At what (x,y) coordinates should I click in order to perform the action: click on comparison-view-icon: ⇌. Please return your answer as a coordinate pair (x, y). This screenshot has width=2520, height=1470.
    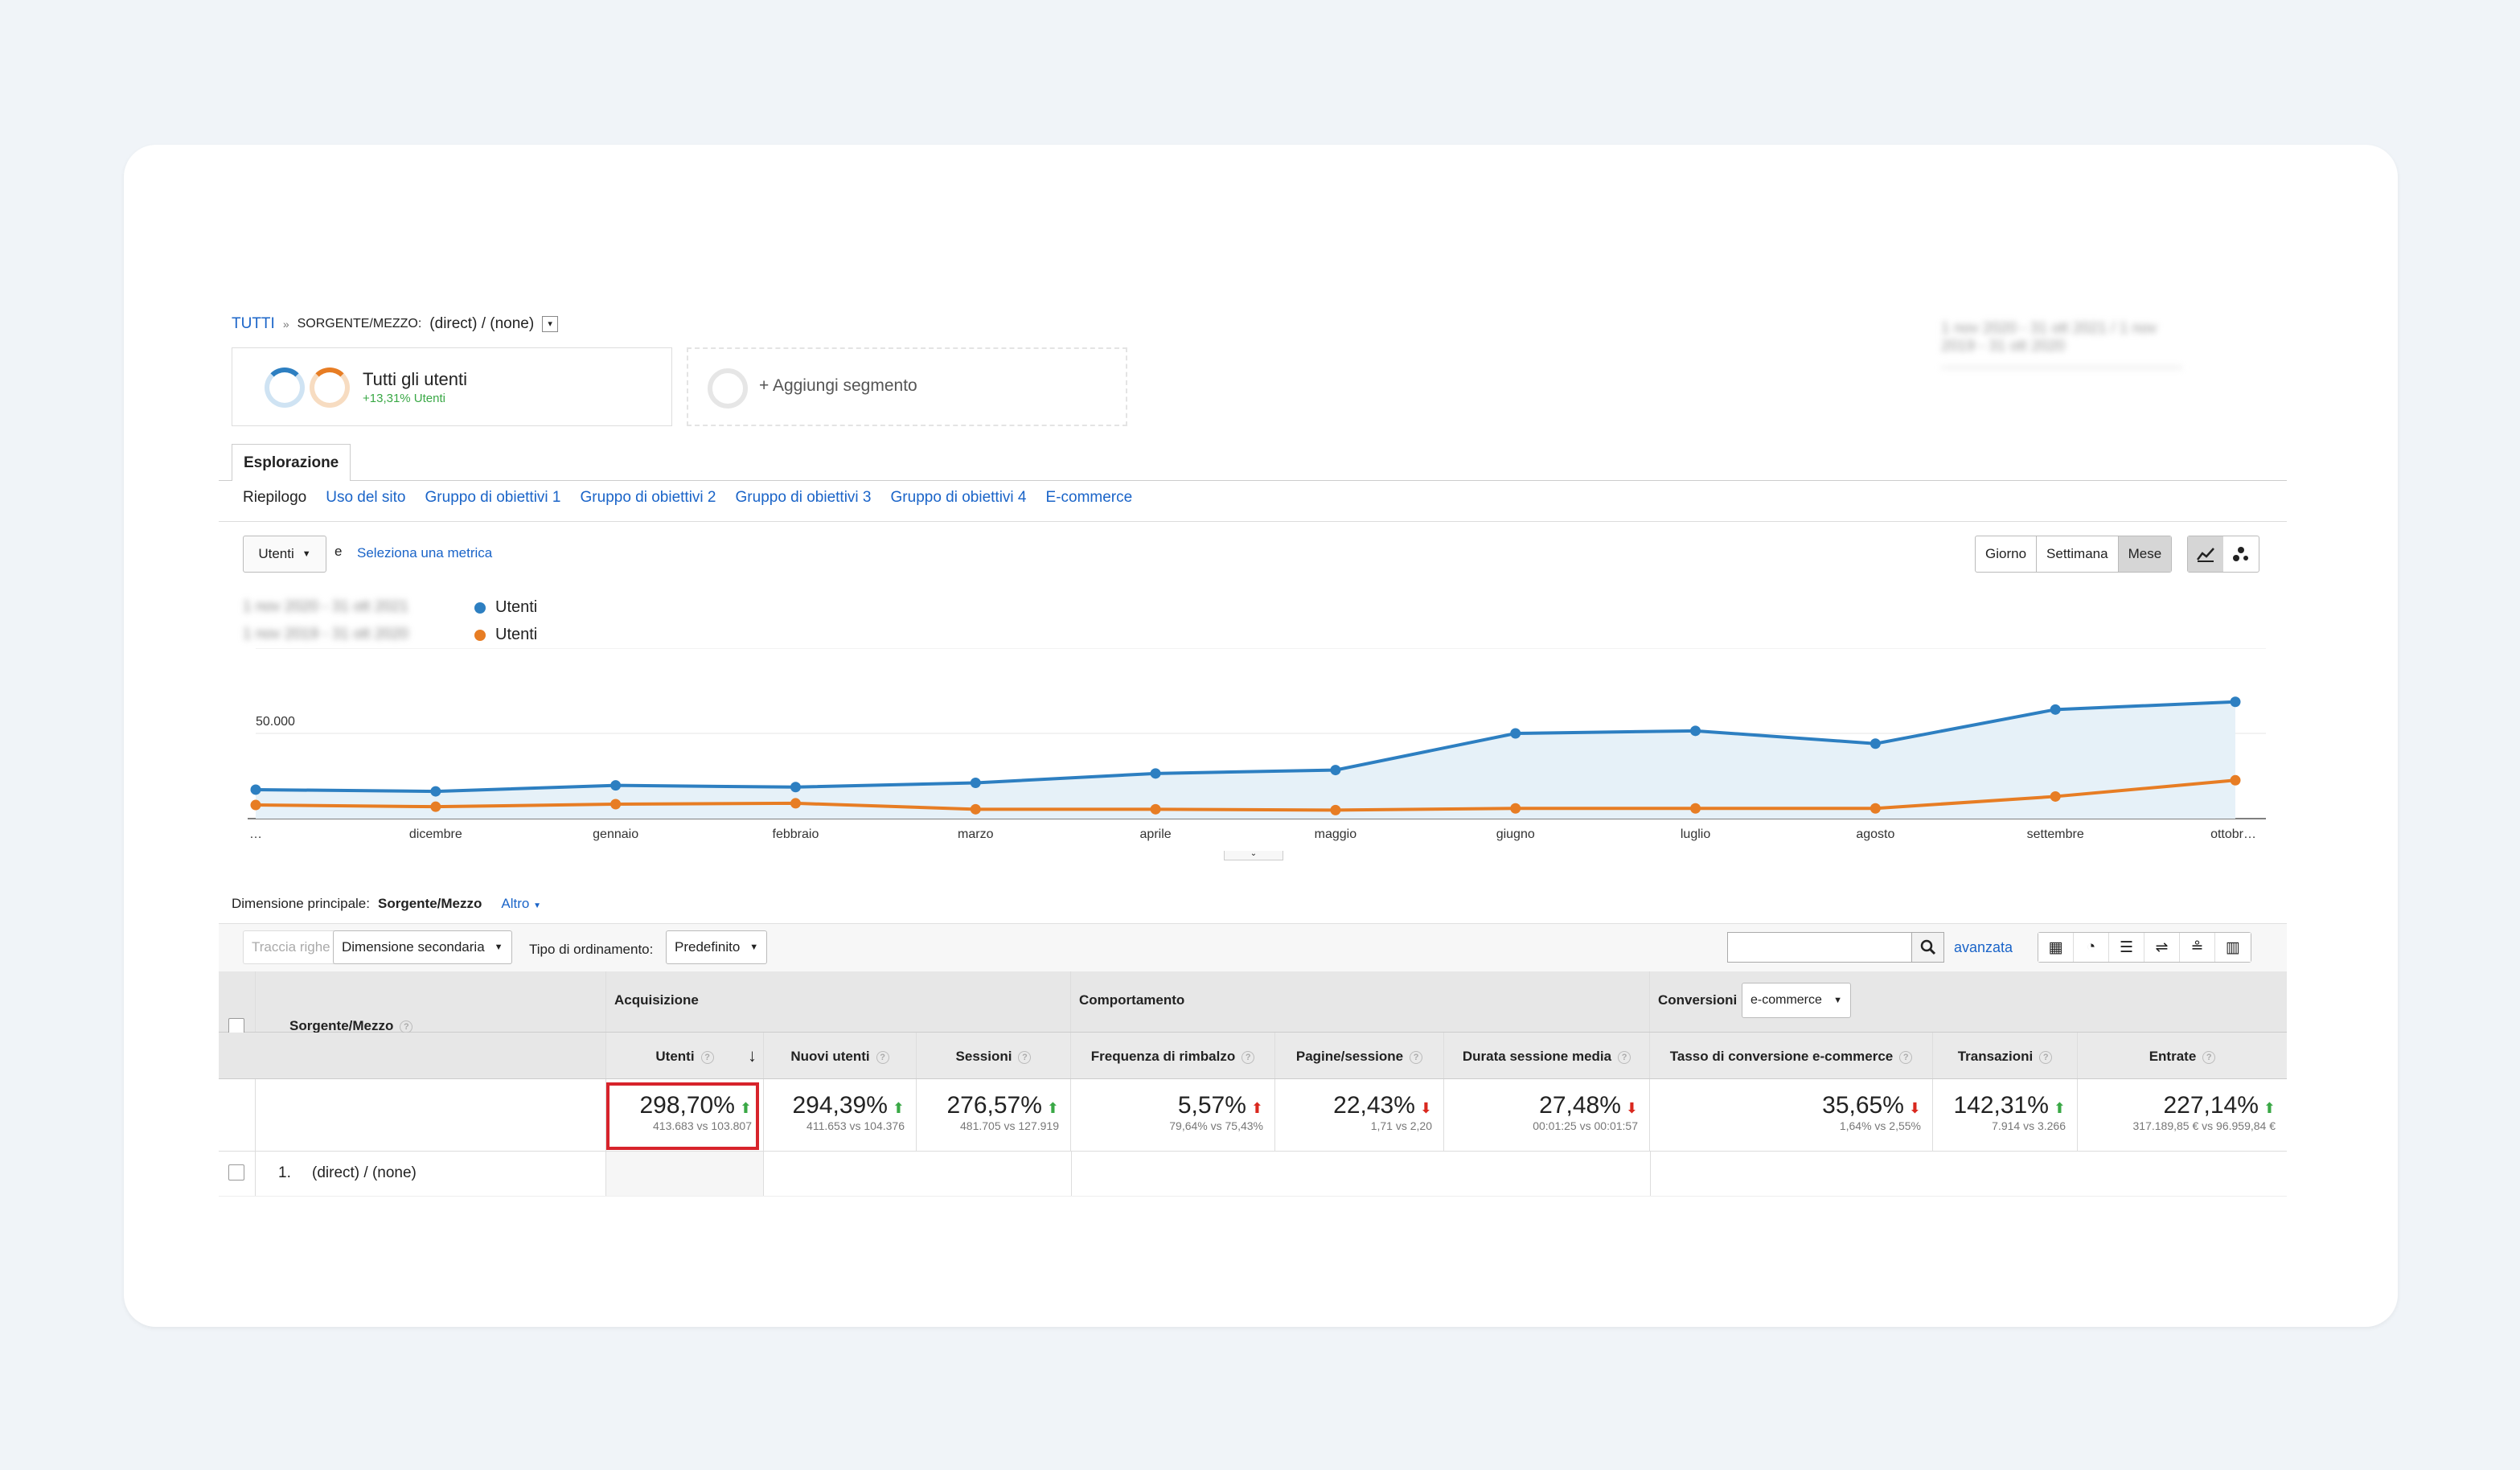
    Looking at the image, I should click on (2162, 947).